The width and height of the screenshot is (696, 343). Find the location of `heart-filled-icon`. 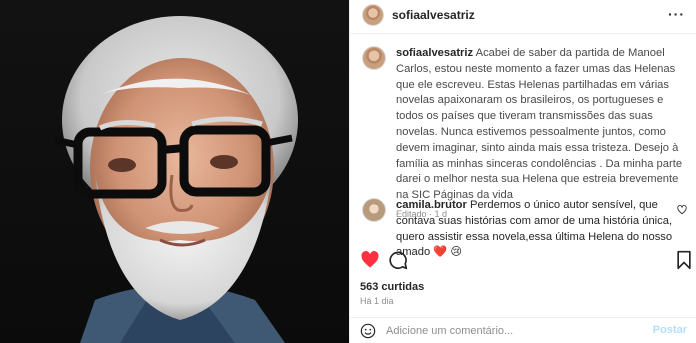

heart-filled-icon is located at coordinates (370, 260).